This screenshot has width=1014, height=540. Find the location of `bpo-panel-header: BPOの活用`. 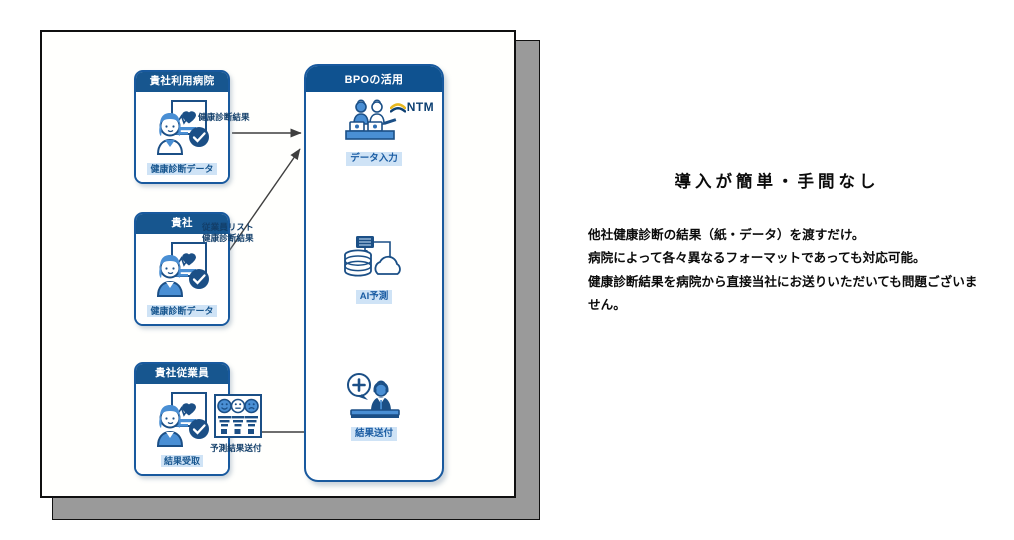

bpo-panel-header: BPOの活用 is located at coordinates (374, 79).